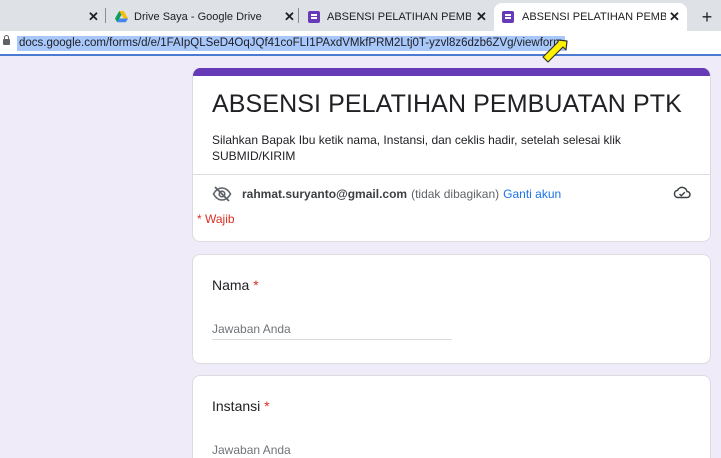 The width and height of the screenshot is (721, 458). Describe the element at coordinates (707, 17) in the screenshot. I see `new-tab-button: +` at that location.